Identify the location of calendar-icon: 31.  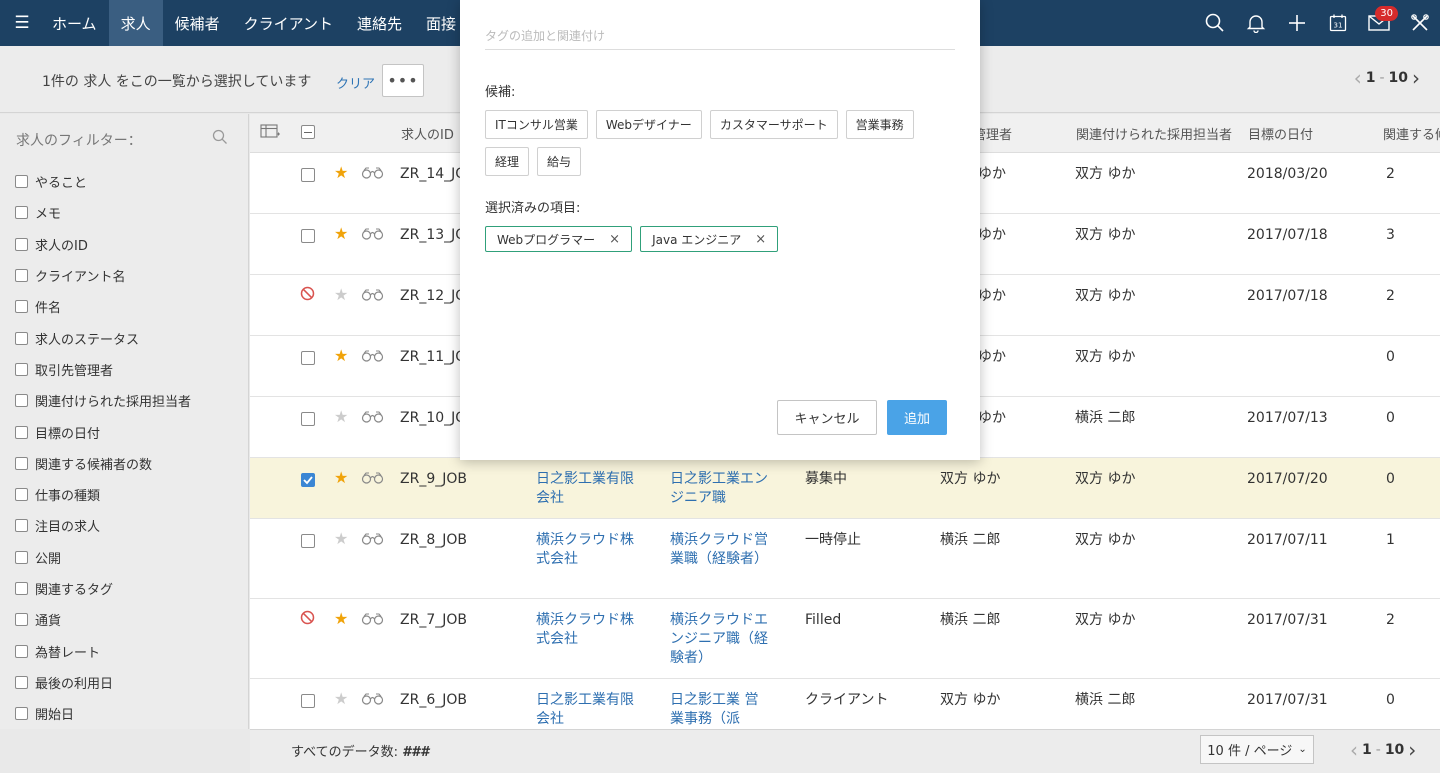
(1337, 23).